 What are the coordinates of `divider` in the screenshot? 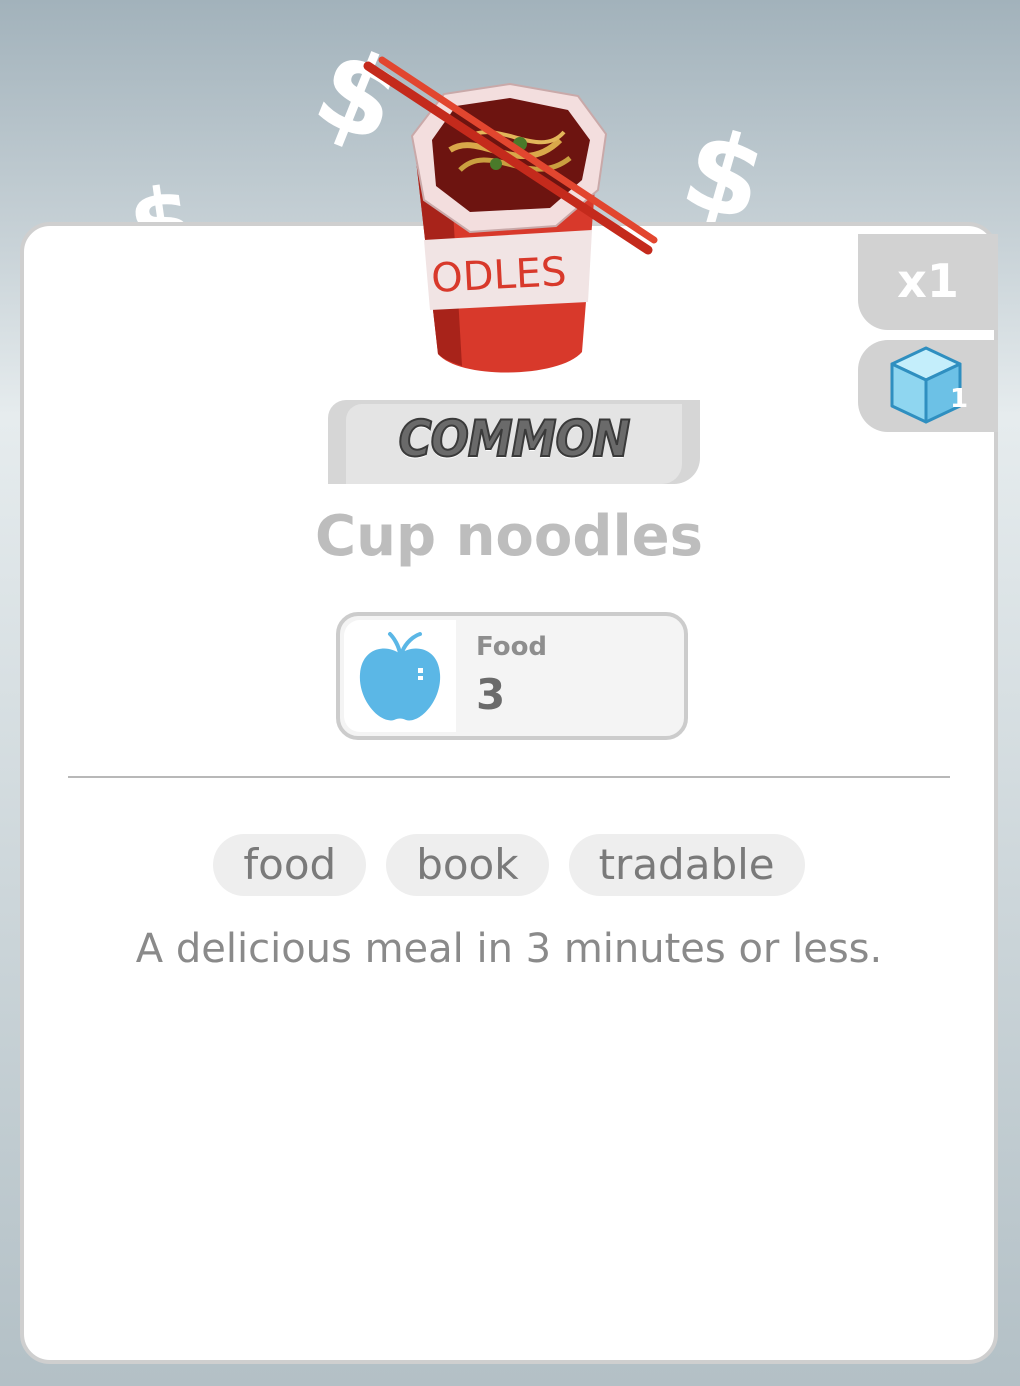 It's located at (509, 777).